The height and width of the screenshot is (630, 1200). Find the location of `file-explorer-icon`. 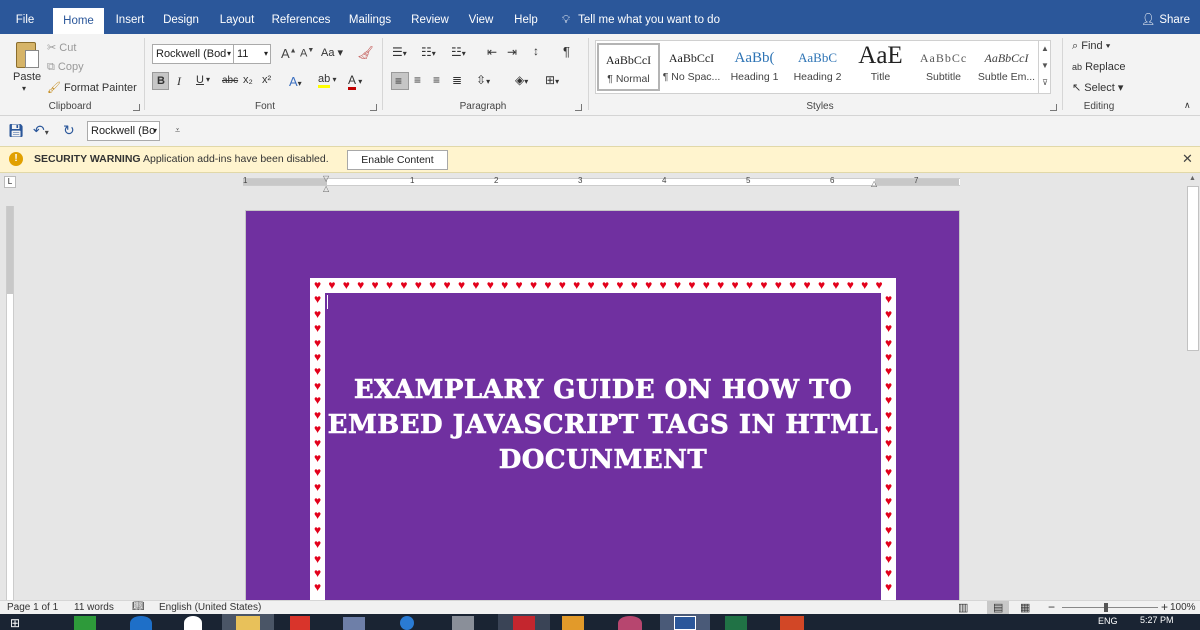

file-explorer-icon is located at coordinates (248, 622).